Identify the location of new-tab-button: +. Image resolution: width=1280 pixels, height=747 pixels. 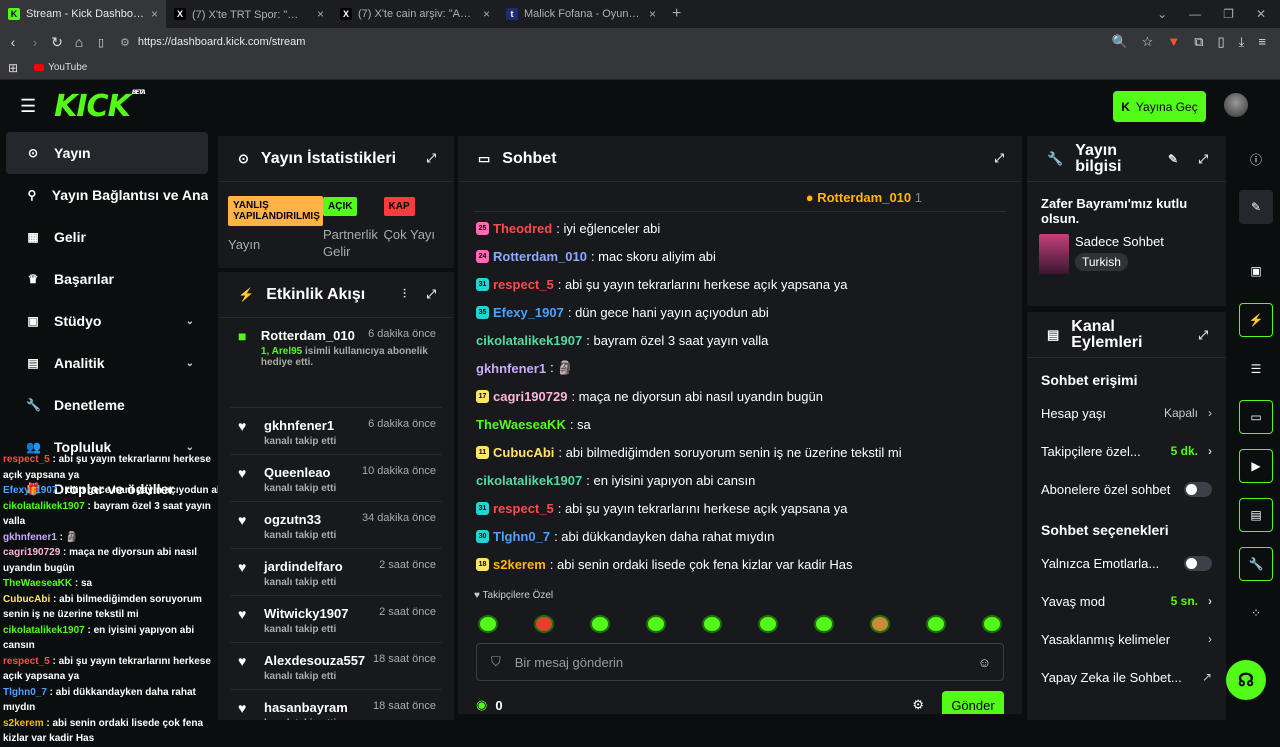
(676, 14).